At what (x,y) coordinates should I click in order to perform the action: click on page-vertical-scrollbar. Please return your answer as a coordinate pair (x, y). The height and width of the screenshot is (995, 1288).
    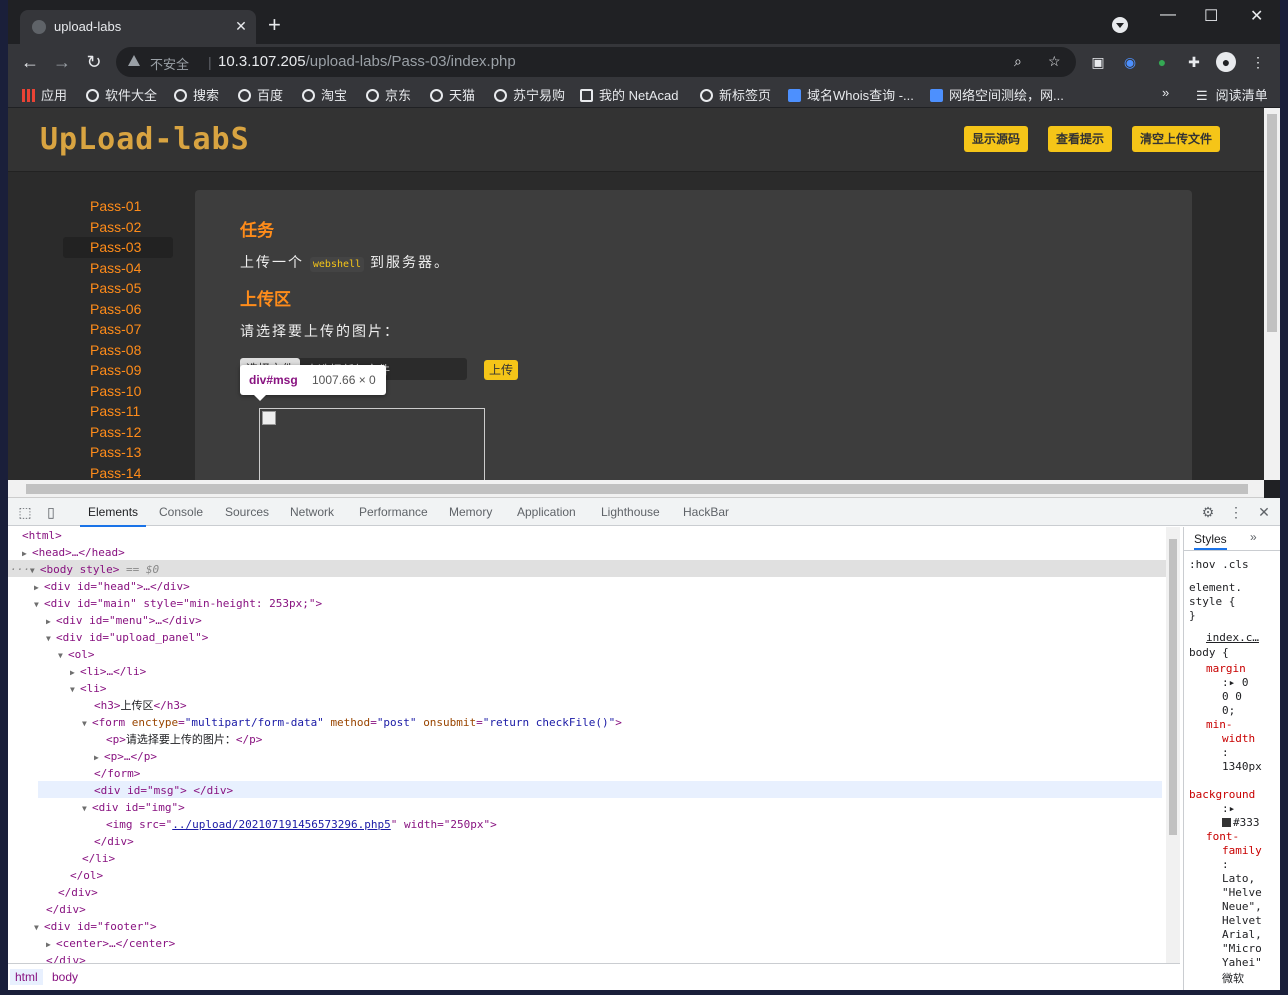
    Looking at the image, I should click on (1272, 294).